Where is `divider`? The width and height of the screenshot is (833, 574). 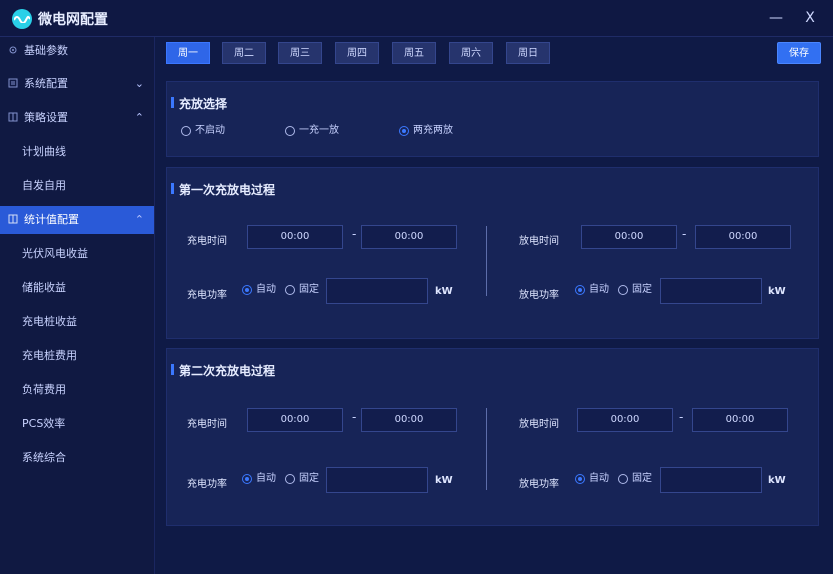 divider is located at coordinates (486, 449).